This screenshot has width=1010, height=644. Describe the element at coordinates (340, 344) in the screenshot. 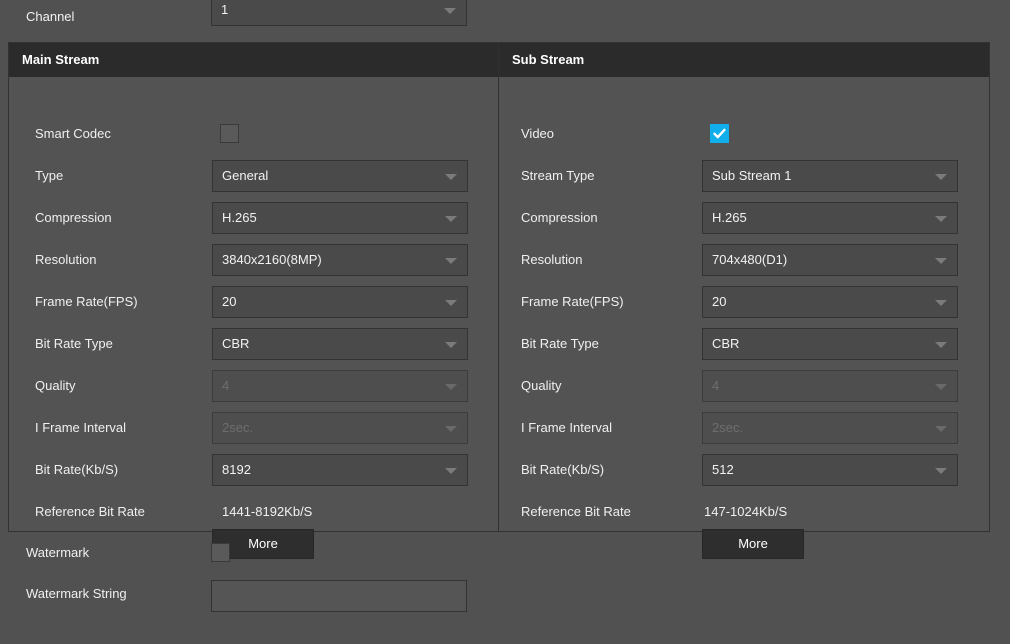

I see `bit-rate-type-dropdown: CBR` at that location.